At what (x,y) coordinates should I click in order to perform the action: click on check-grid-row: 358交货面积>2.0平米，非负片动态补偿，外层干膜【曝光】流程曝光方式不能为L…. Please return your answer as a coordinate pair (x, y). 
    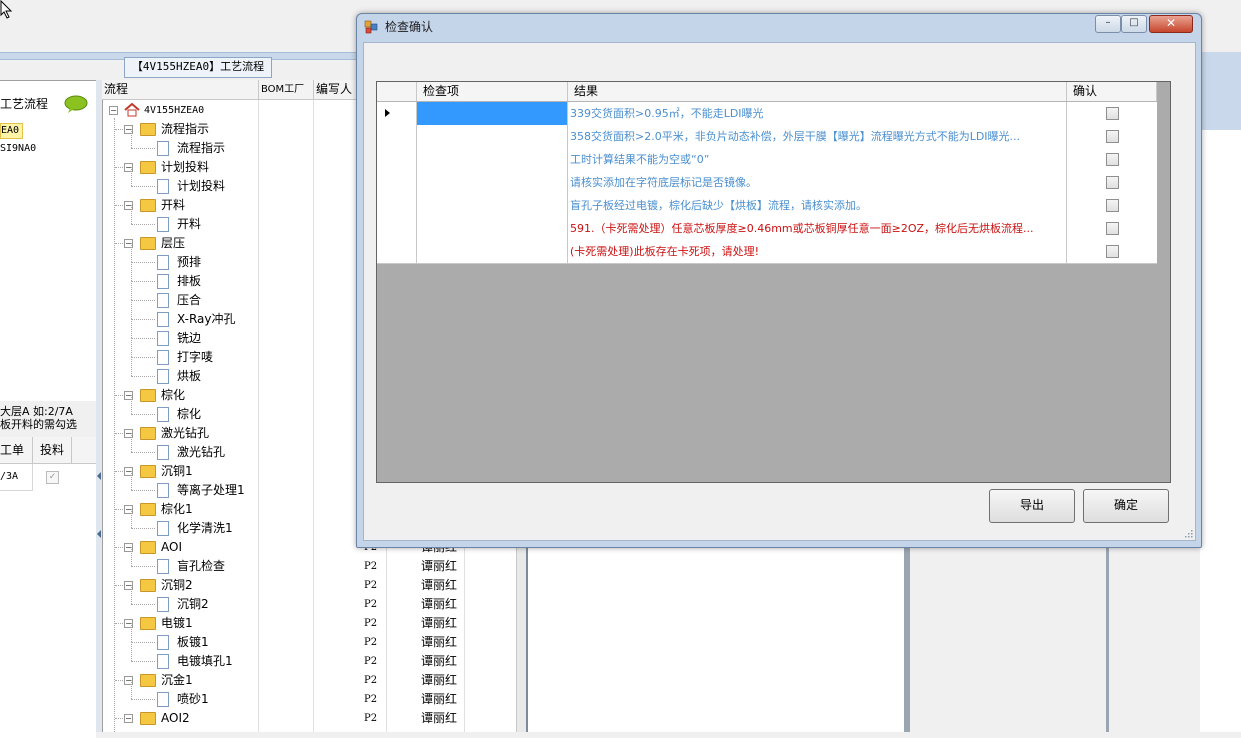
    Looking at the image, I should click on (767, 137).